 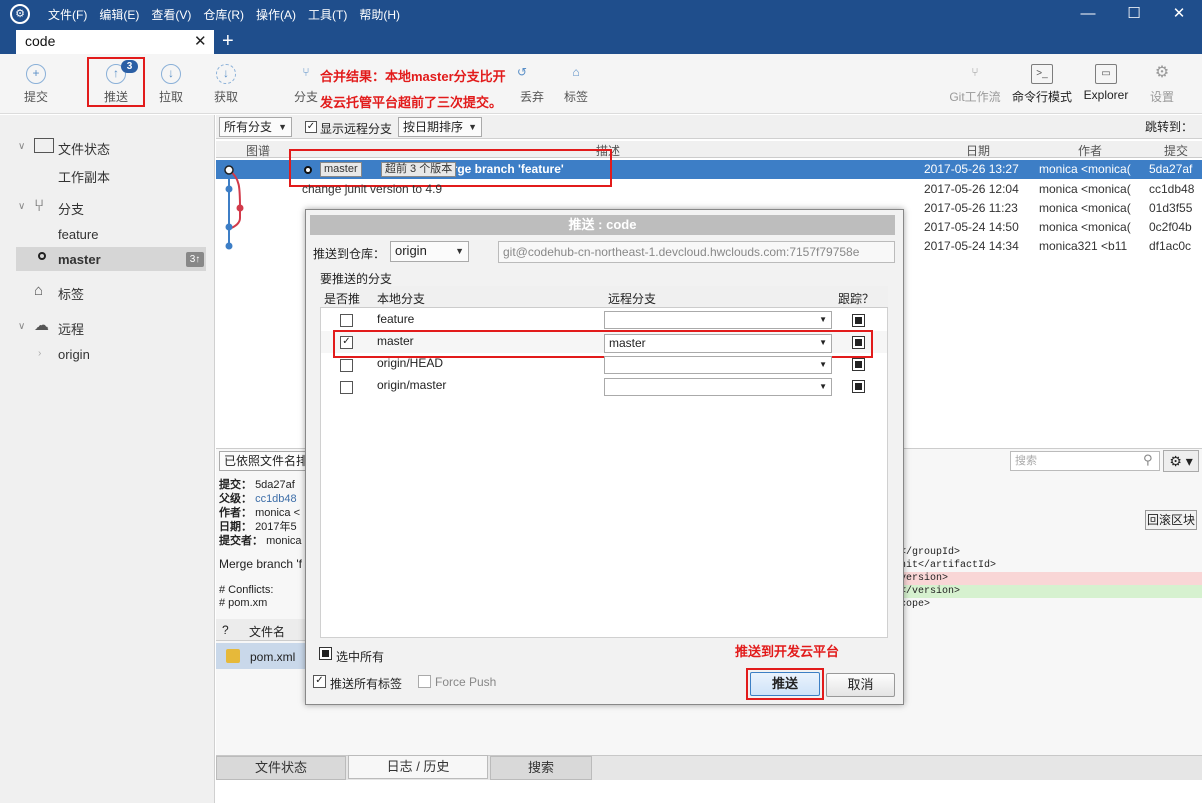 What do you see at coordinates (273, 657) in the screenshot?
I see `file-row-name: pom.xml` at bounding box center [273, 657].